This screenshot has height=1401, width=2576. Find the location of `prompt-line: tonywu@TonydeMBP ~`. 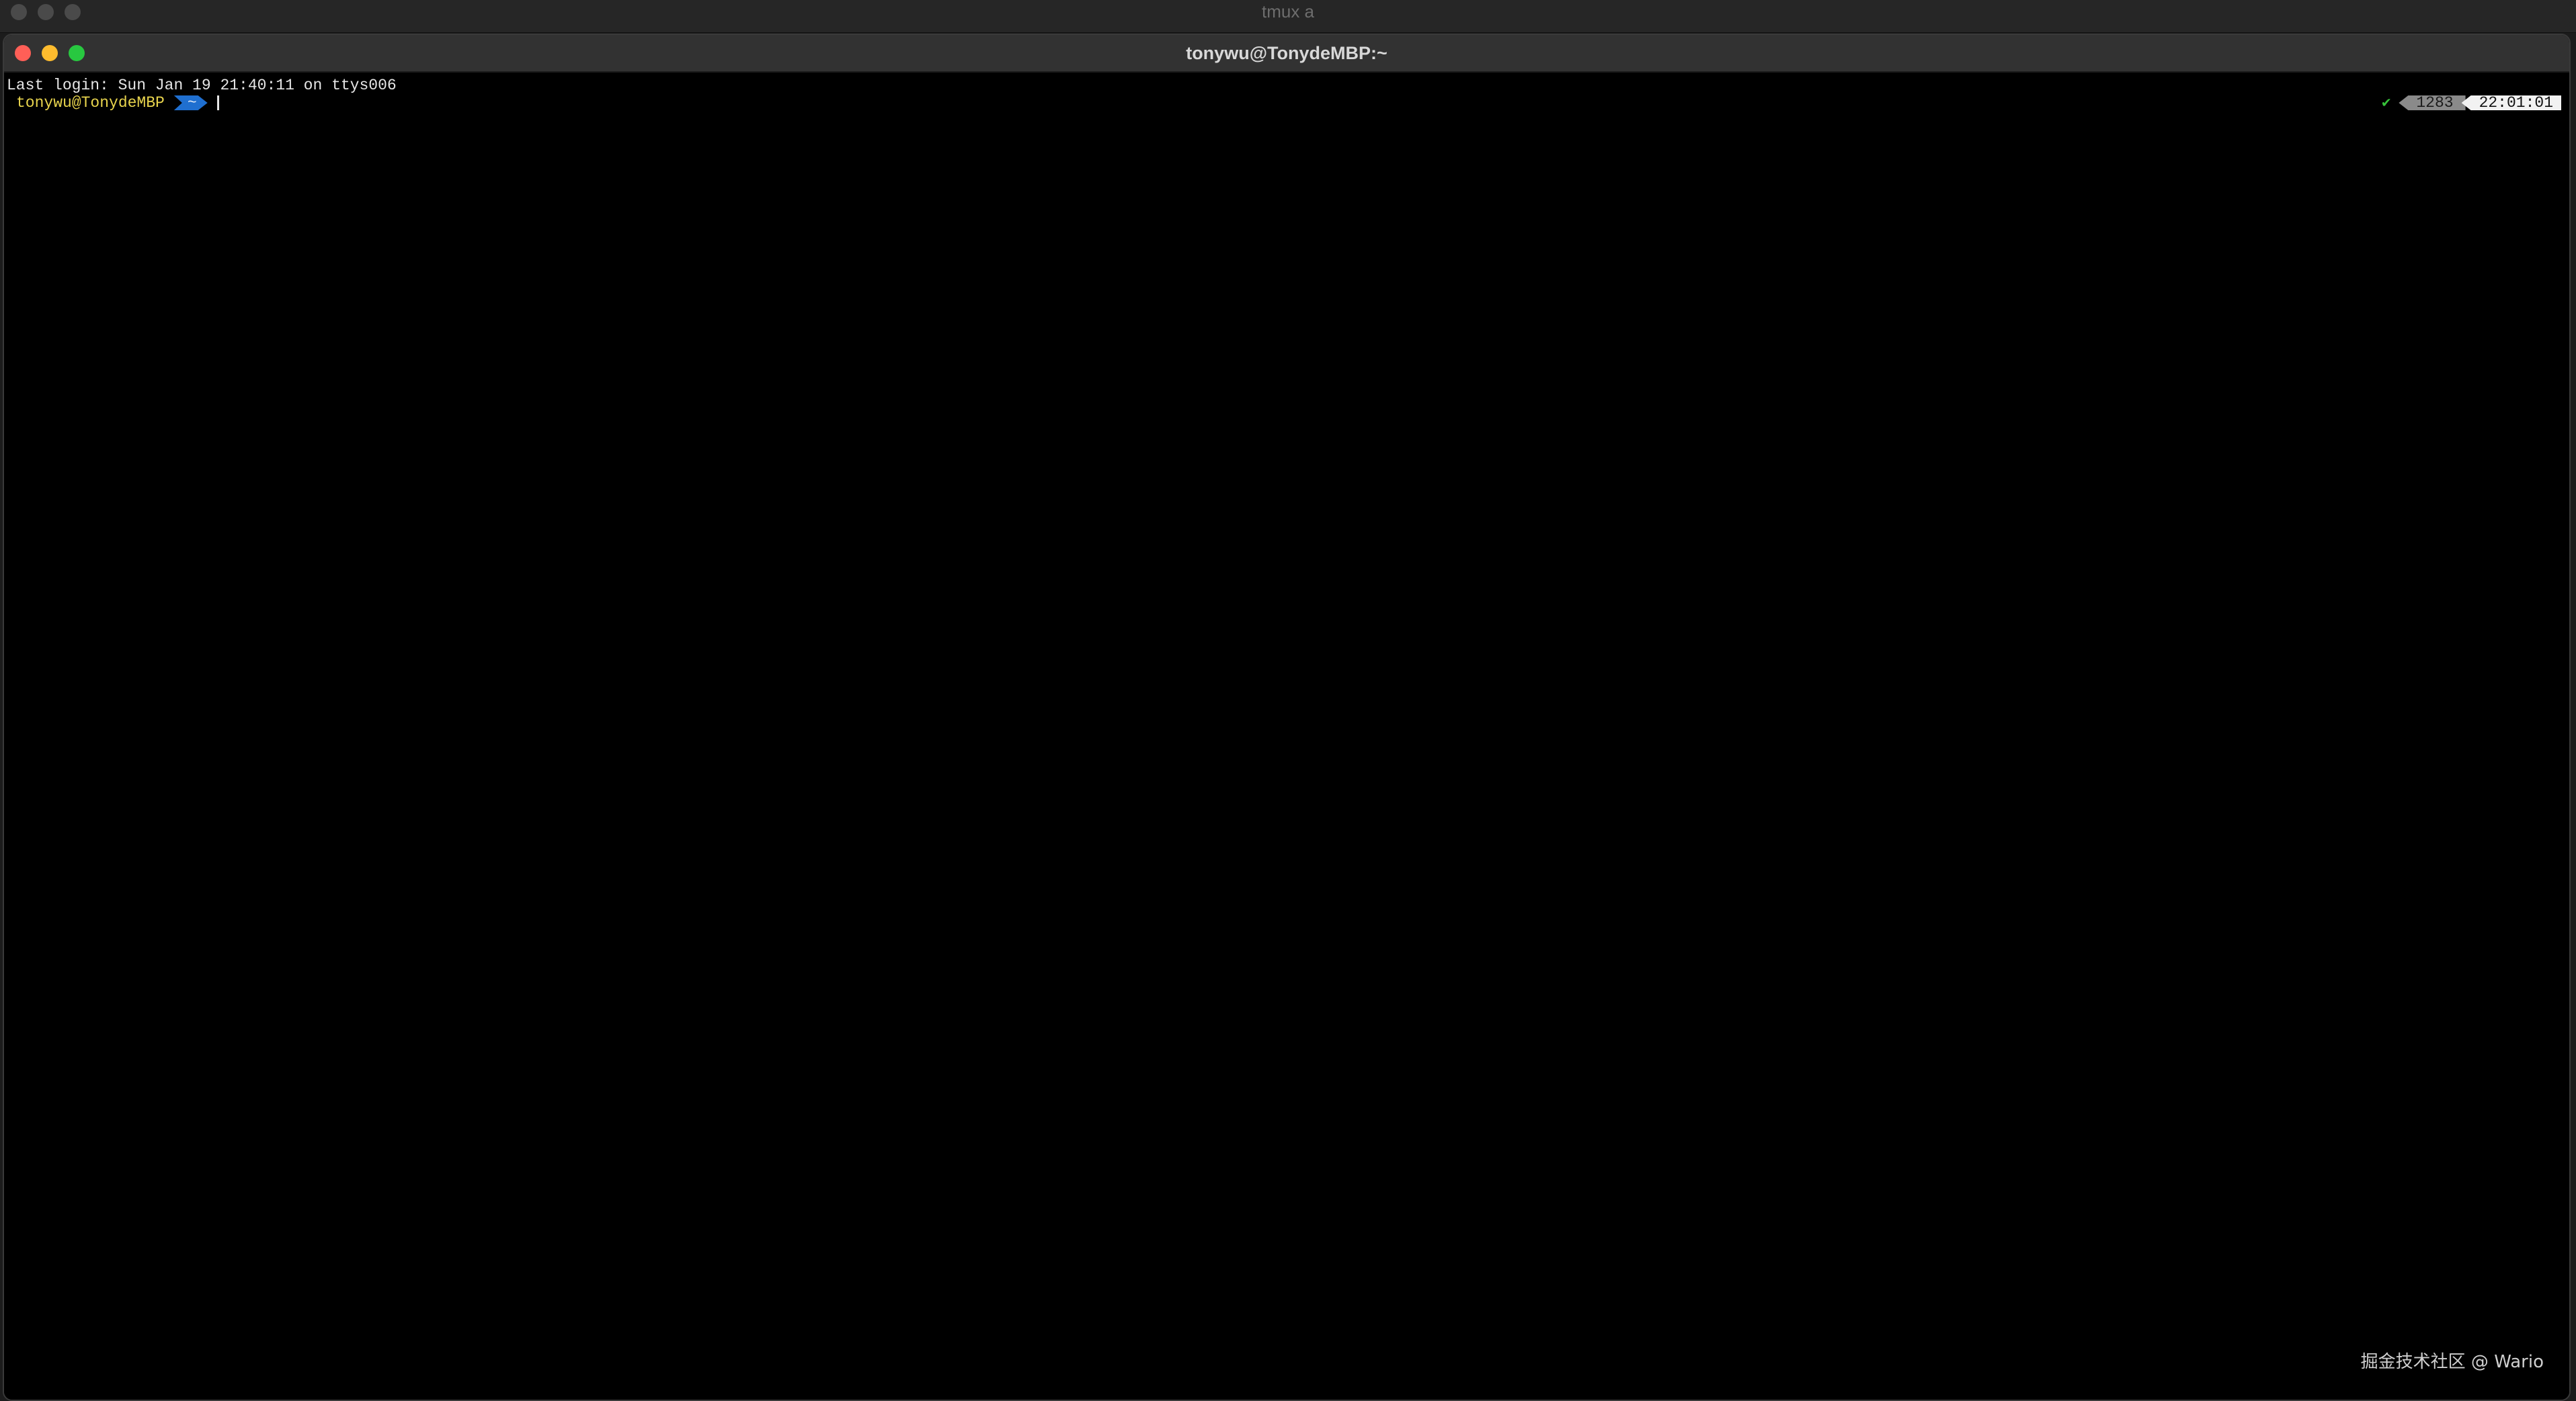

prompt-line: tonywu@TonydeMBP ~ is located at coordinates (117, 103).